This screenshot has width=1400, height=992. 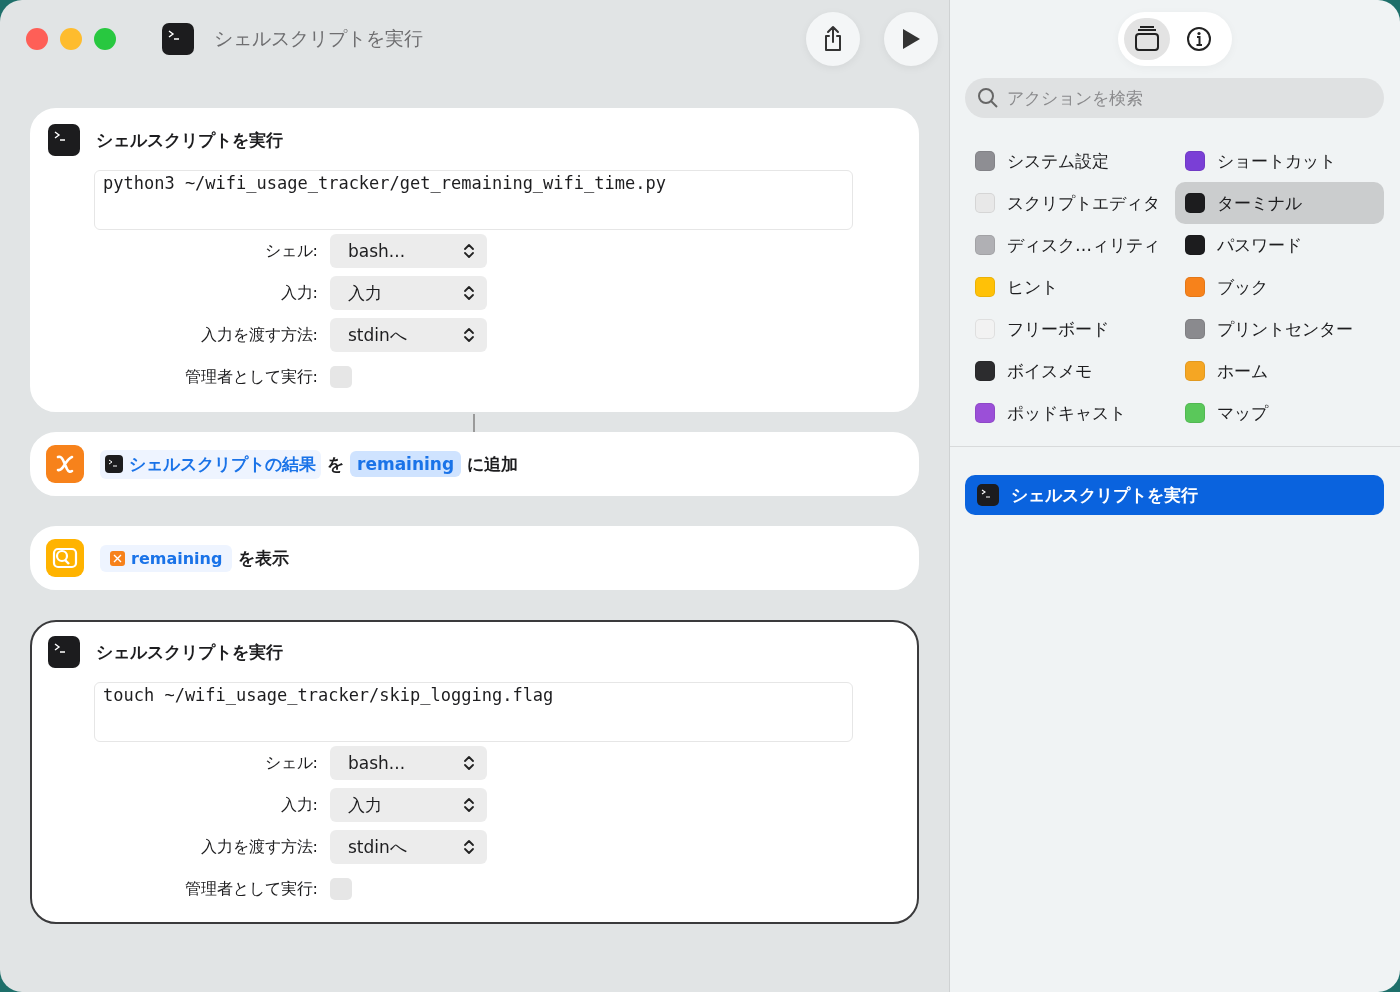 I want to click on info-icon, so click(x=1198, y=39).